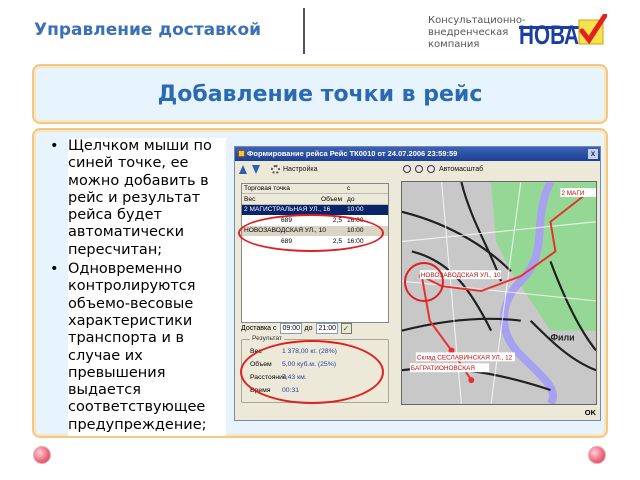 Image resolution: width=640 pixels, height=480 pixels. I want to click on slide-title: Добавление точки в рейс, so click(320, 94).